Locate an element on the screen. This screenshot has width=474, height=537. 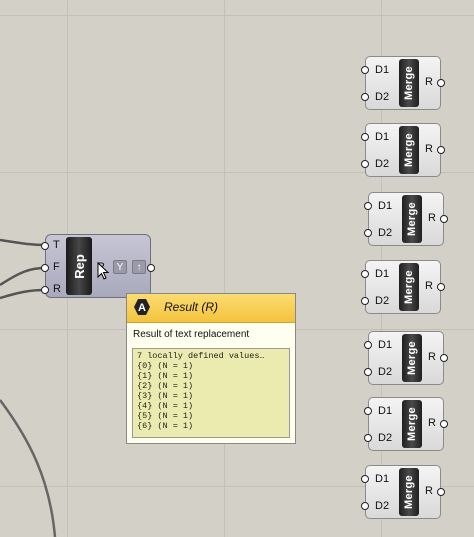
value-item: {3} (N = 1) is located at coordinates (165, 396).